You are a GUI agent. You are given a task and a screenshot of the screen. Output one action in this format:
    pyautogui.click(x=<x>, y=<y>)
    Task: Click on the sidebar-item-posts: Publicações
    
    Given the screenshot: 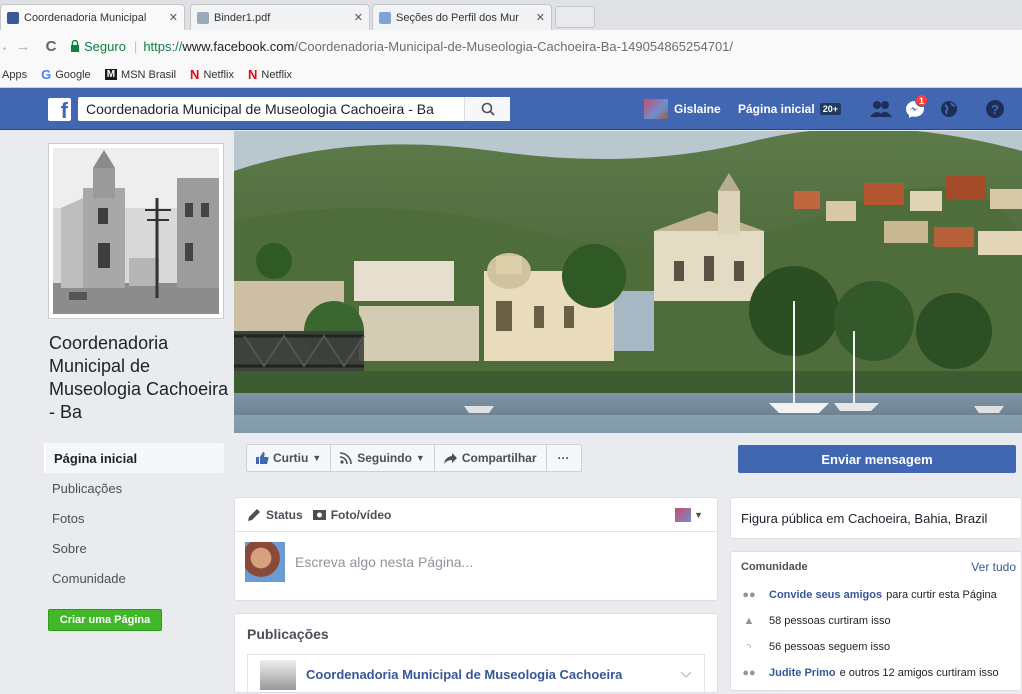 What is the action you would take?
    pyautogui.click(x=134, y=488)
    